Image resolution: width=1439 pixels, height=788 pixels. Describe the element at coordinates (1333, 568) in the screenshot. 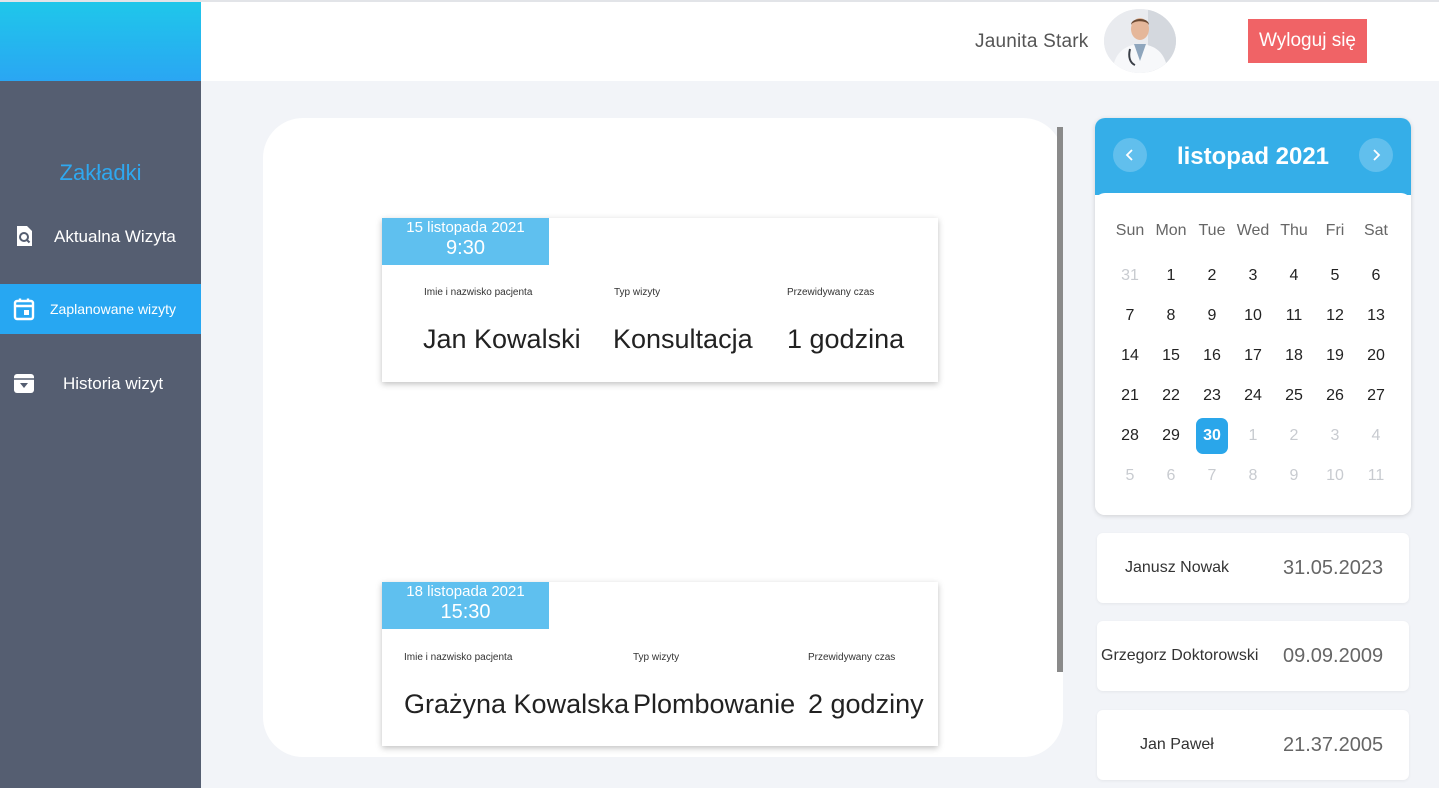

I see `patient-list-date: 31.05.2023` at that location.